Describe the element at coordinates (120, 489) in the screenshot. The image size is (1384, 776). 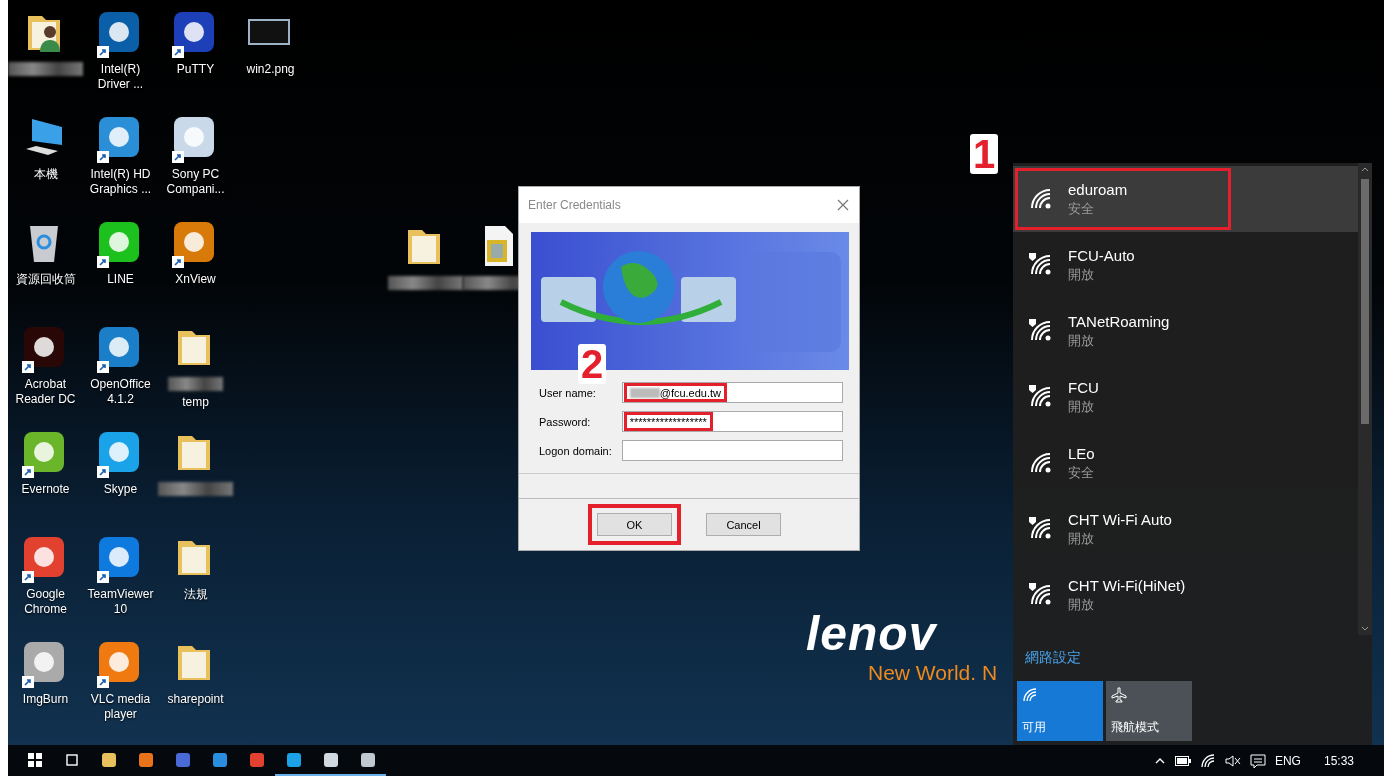
I see `icon-label: Skype` at that location.